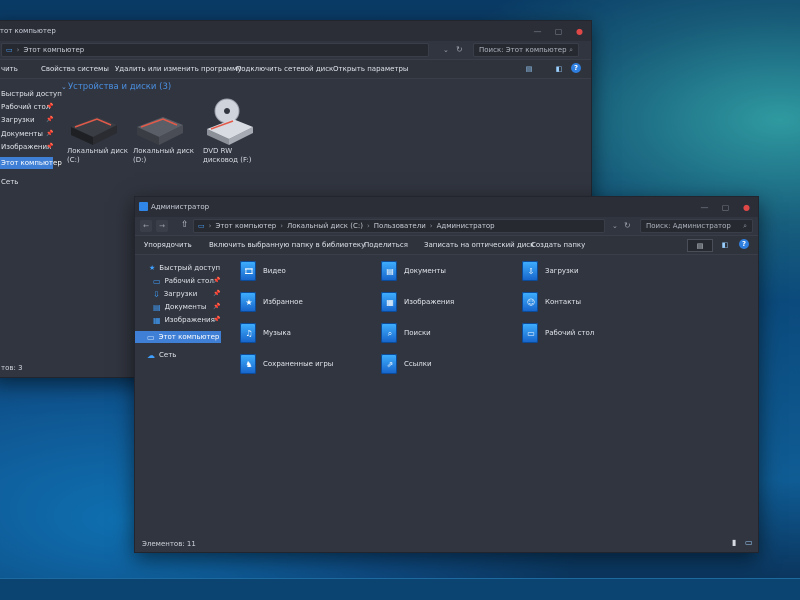 The width and height of the screenshot is (800, 600). I want to click on new-folder-button: Создать папку, so click(558, 245).